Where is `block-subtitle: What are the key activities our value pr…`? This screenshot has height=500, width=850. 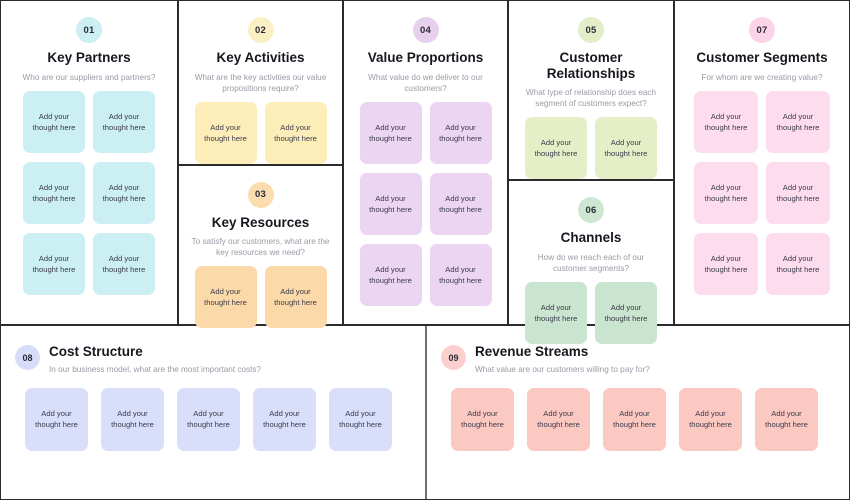
block-subtitle: What are the key activities our value pr… is located at coordinates (260, 82).